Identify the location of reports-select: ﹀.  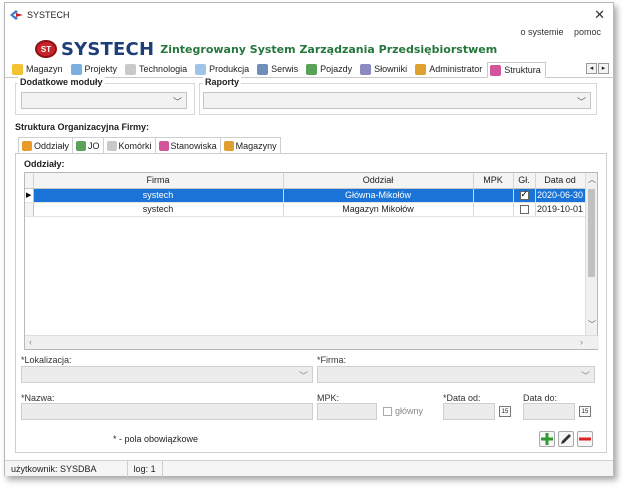
(397, 100).